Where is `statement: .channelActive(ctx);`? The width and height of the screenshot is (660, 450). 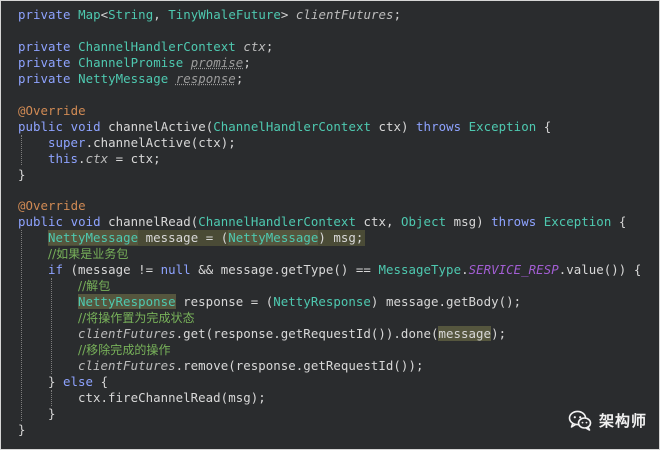
statement: .channelActive(ctx); is located at coordinates (160, 142).